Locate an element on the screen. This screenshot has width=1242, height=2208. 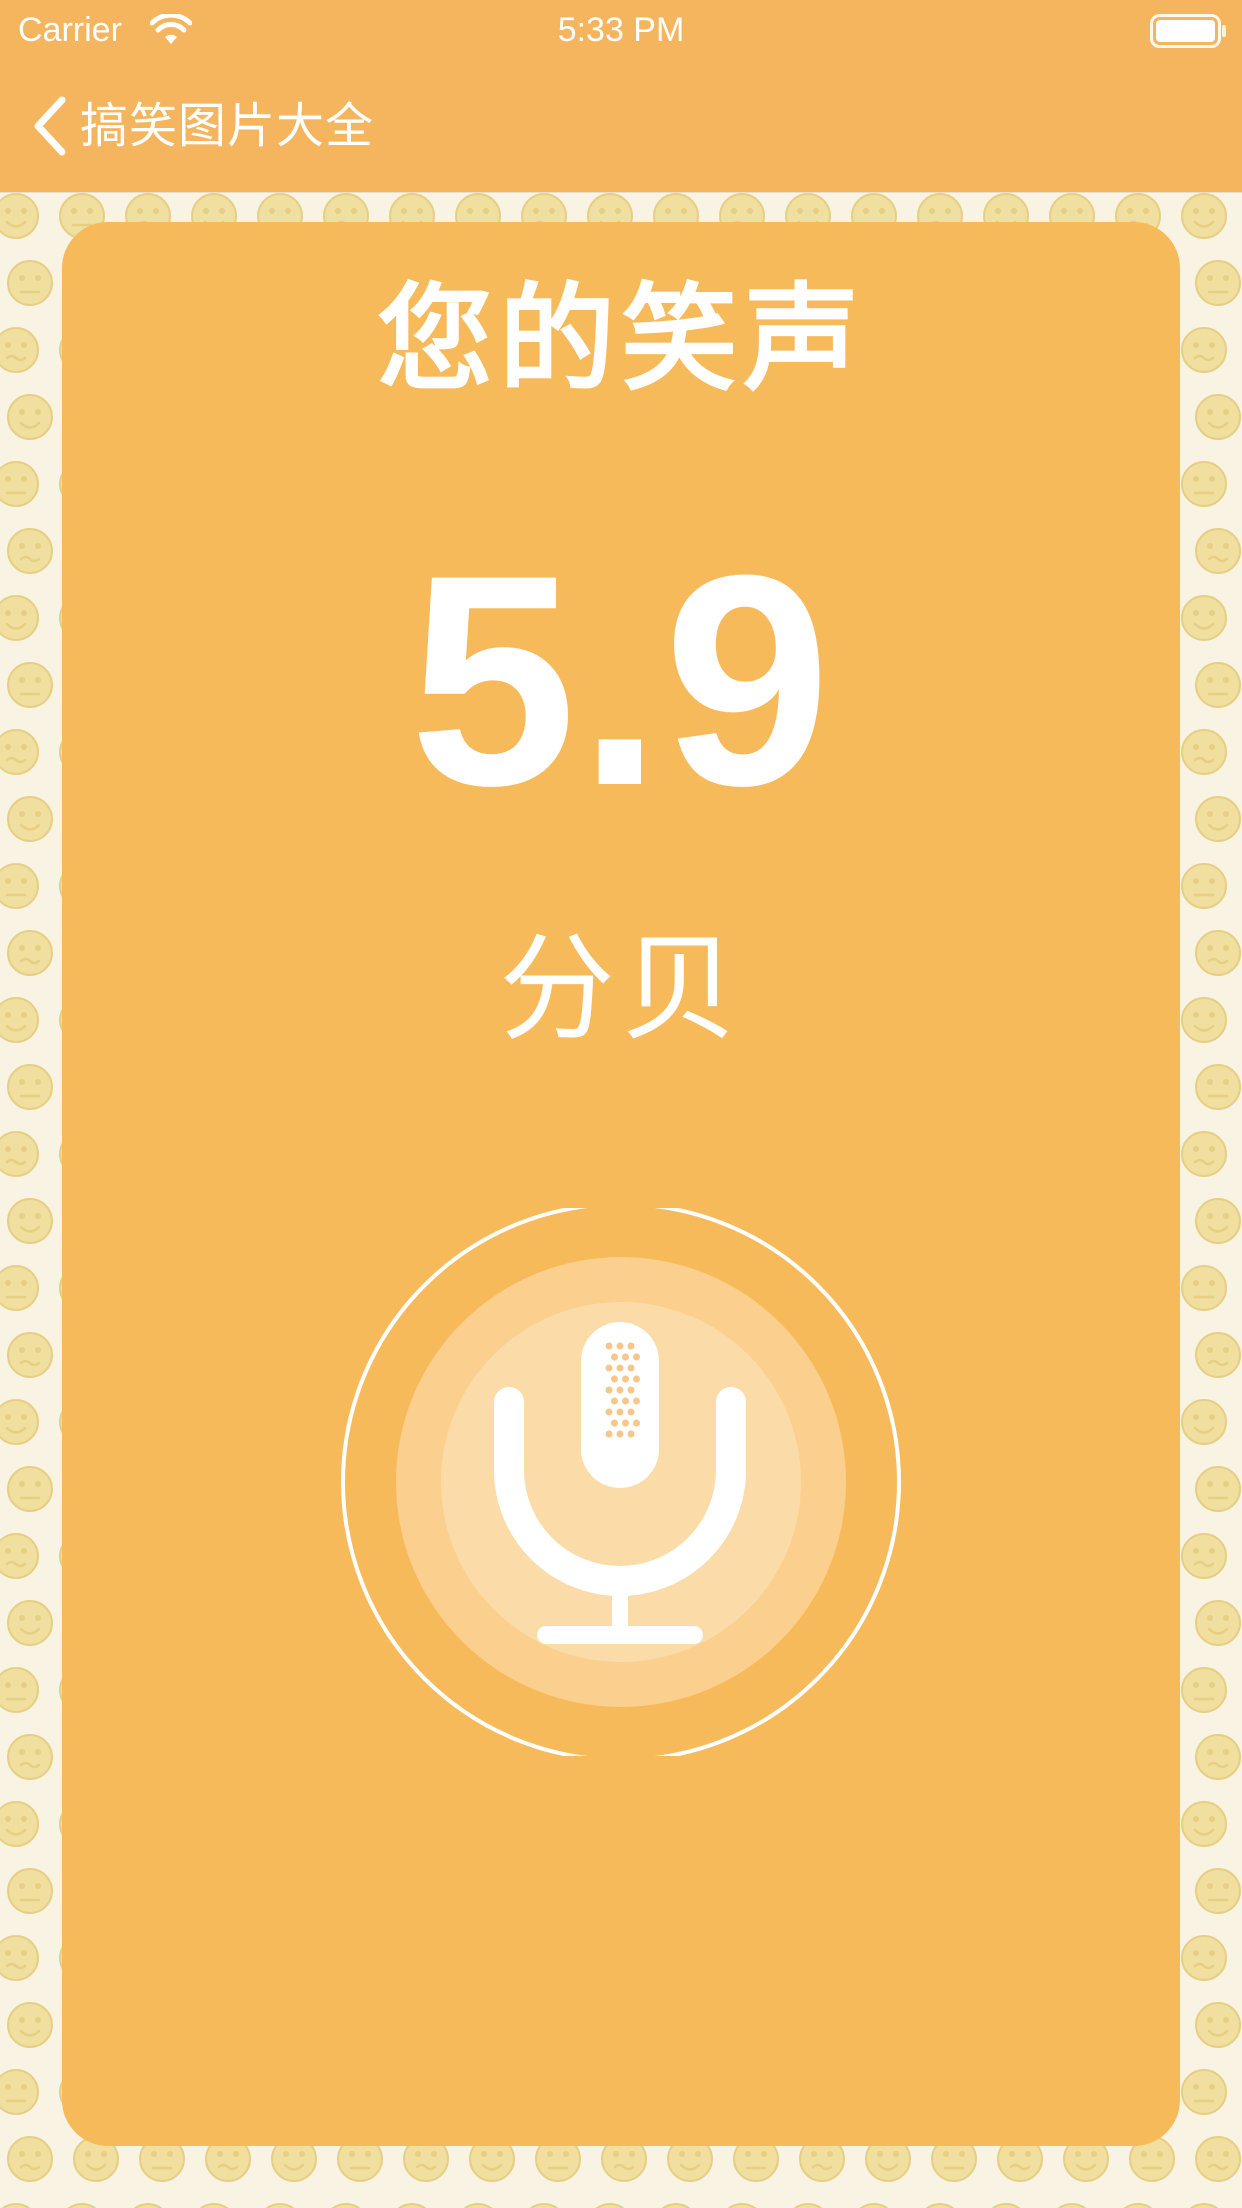
laughter-score: 5.9 is located at coordinates (621, 680).